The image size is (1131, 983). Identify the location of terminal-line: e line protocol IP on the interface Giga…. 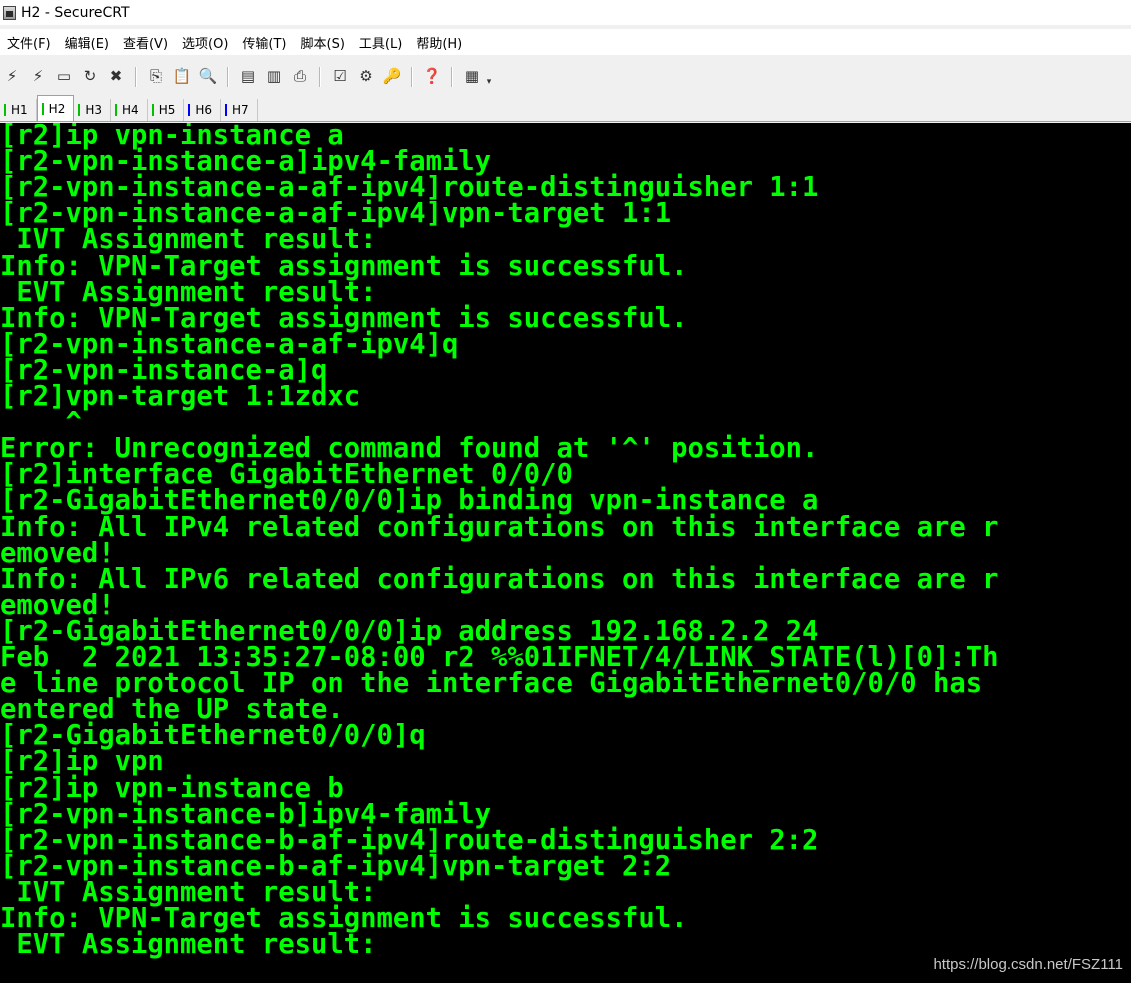
(491, 684).